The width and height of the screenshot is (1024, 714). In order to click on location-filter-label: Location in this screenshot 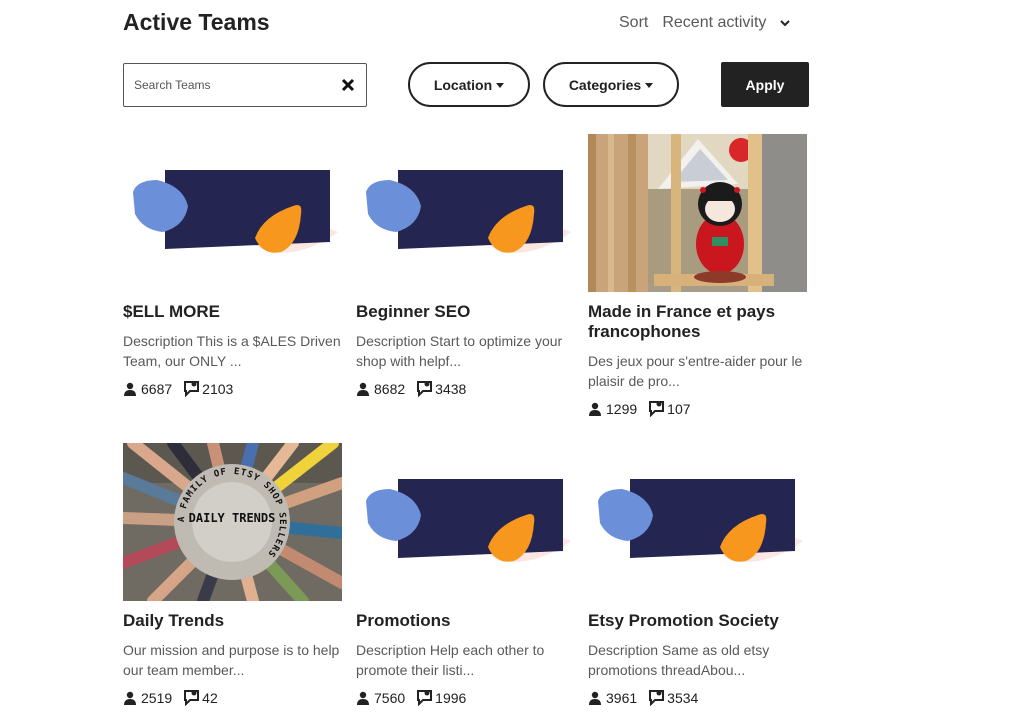, I will do `click(463, 84)`.